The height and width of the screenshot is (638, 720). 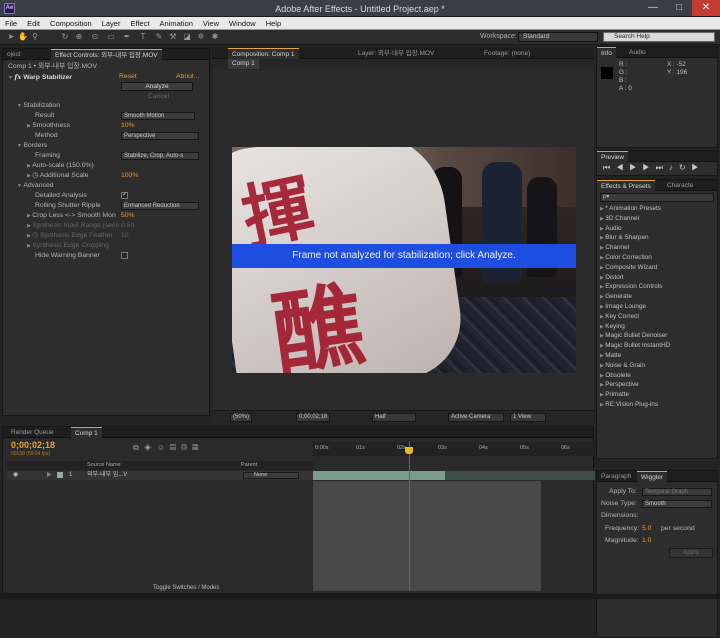 I want to click on type-tool-icon: T, so click(x=143, y=37).